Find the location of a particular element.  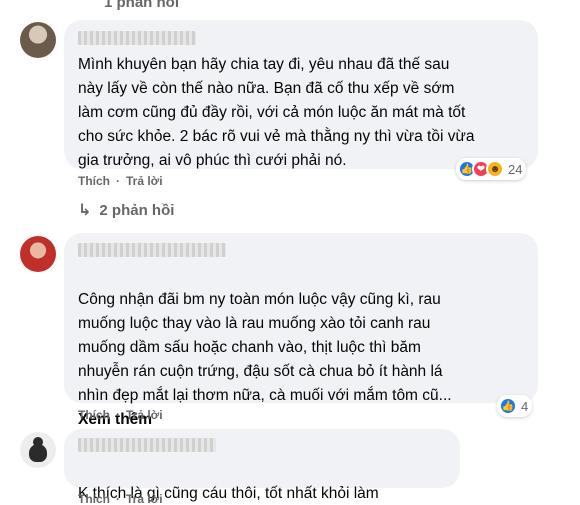

reaction-count: 4 is located at coordinates (525, 406).